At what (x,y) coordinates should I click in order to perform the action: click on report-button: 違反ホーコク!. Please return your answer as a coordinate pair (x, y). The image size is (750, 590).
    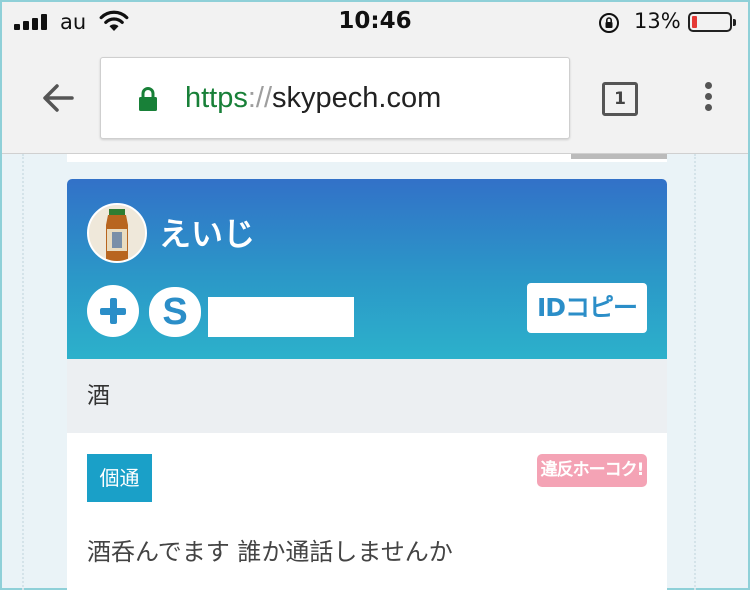
    Looking at the image, I should click on (592, 470).